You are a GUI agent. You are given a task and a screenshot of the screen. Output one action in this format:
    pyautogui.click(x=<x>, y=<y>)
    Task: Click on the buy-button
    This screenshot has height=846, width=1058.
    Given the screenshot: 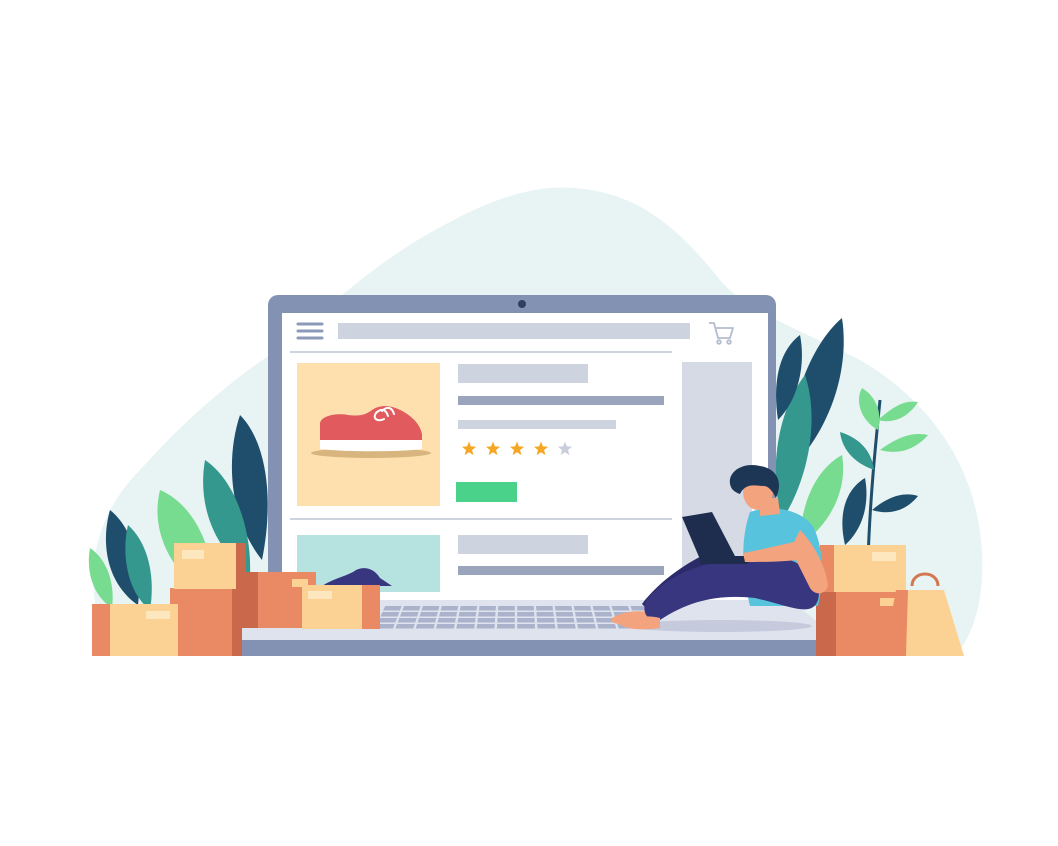 What is the action you would take?
    pyautogui.click(x=486, y=492)
    